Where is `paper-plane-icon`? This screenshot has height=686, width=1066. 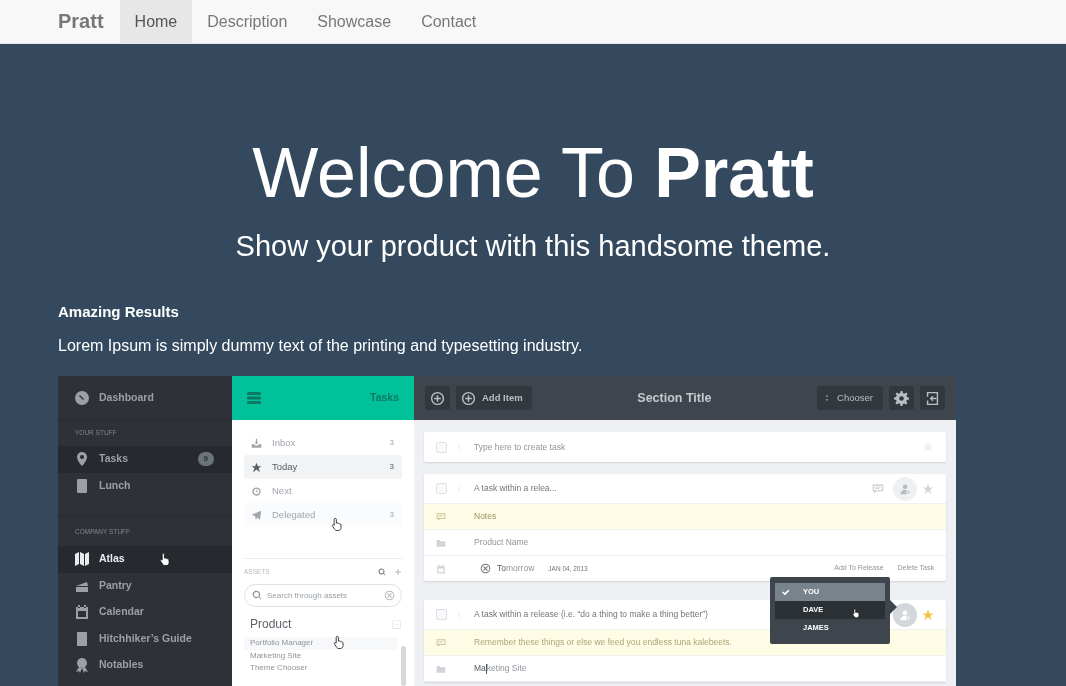
paper-plane-icon is located at coordinates (256, 515).